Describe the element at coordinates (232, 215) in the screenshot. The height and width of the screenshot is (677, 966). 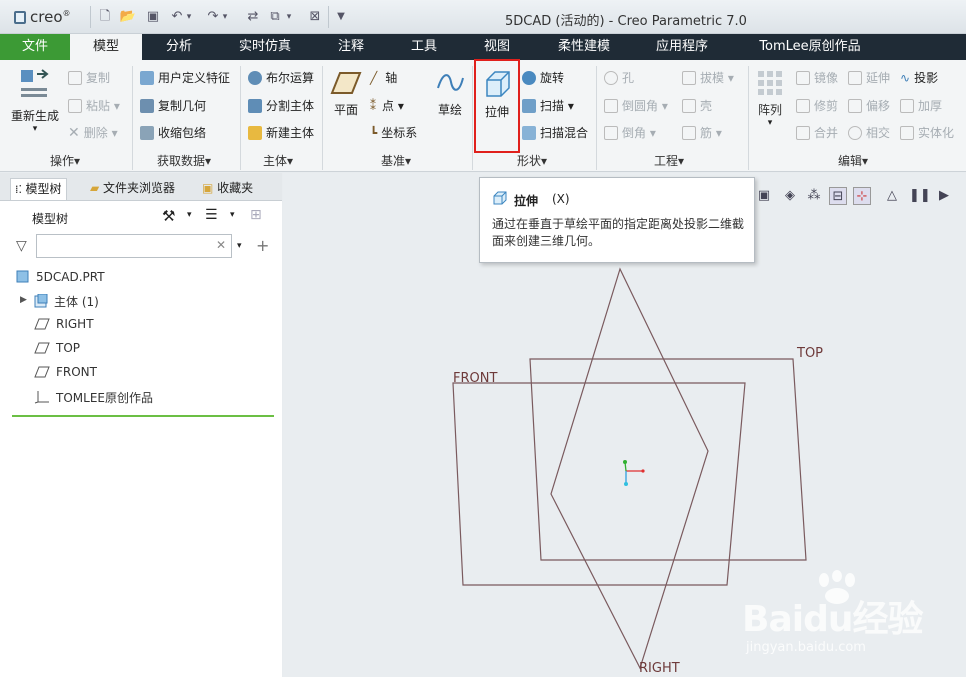
I see `show-dropdown-icon: ▾` at that location.